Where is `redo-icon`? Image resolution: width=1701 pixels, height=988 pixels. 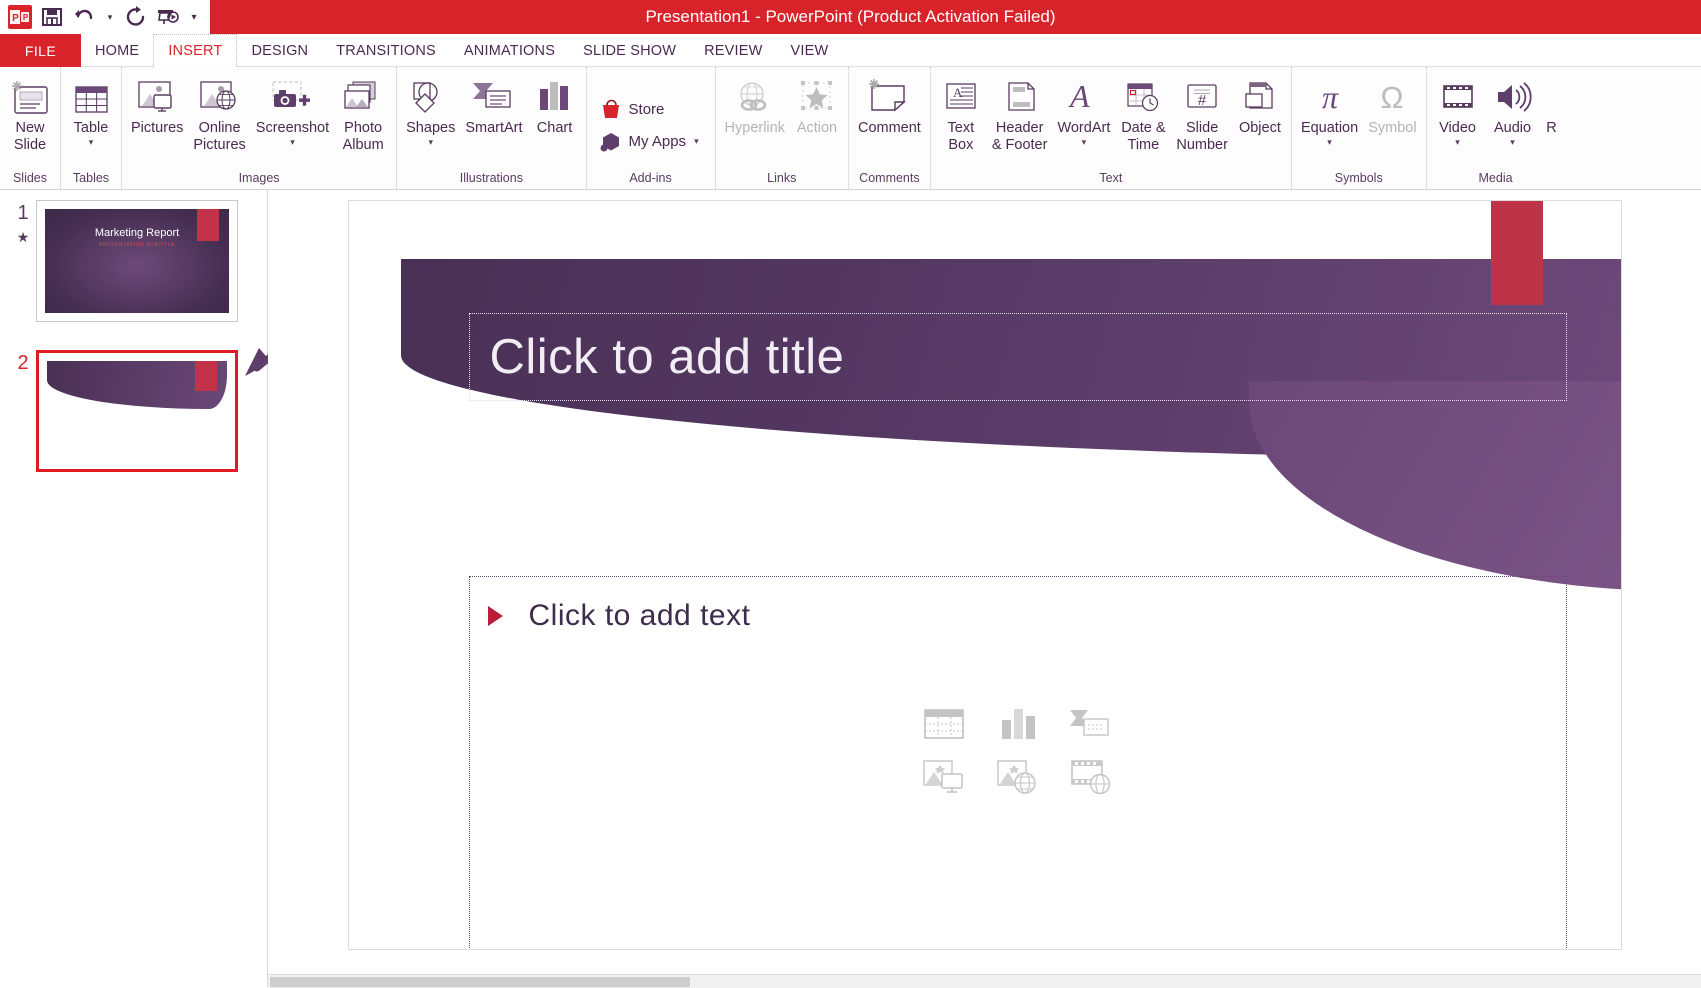 redo-icon is located at coordinates (135, 16).